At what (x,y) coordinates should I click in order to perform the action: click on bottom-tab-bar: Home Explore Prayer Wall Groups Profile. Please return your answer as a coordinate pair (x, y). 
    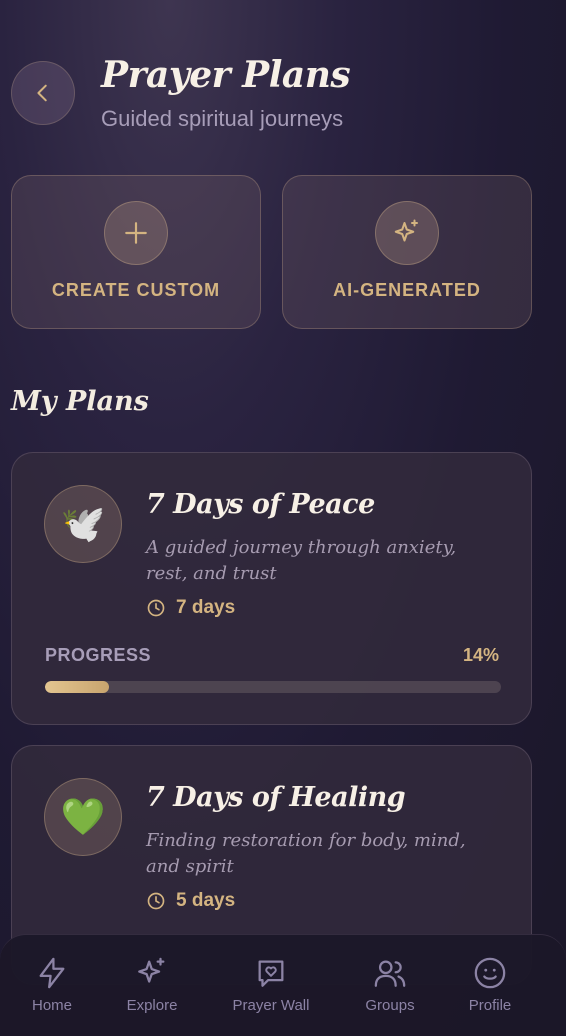
    Looking at the image, I should click on (283, 985).